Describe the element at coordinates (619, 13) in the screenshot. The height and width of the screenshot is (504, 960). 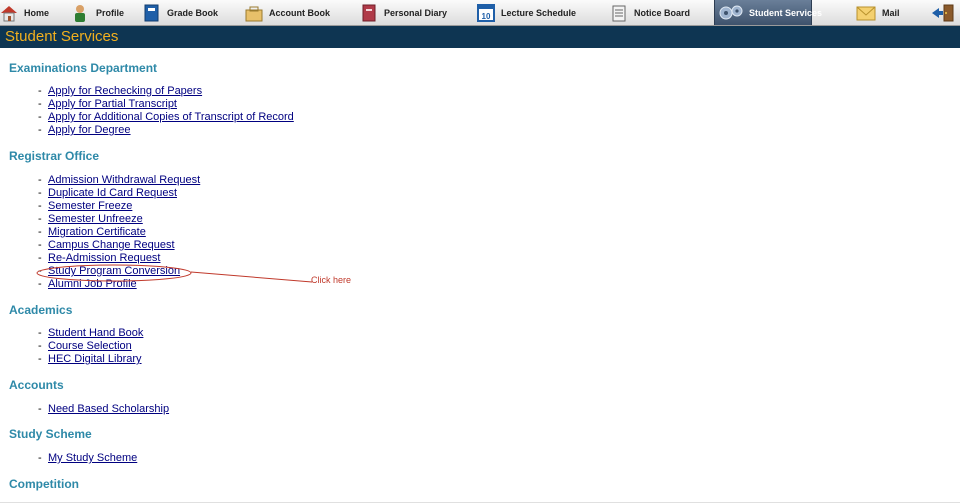
I see `notice-board-icon` at that location.